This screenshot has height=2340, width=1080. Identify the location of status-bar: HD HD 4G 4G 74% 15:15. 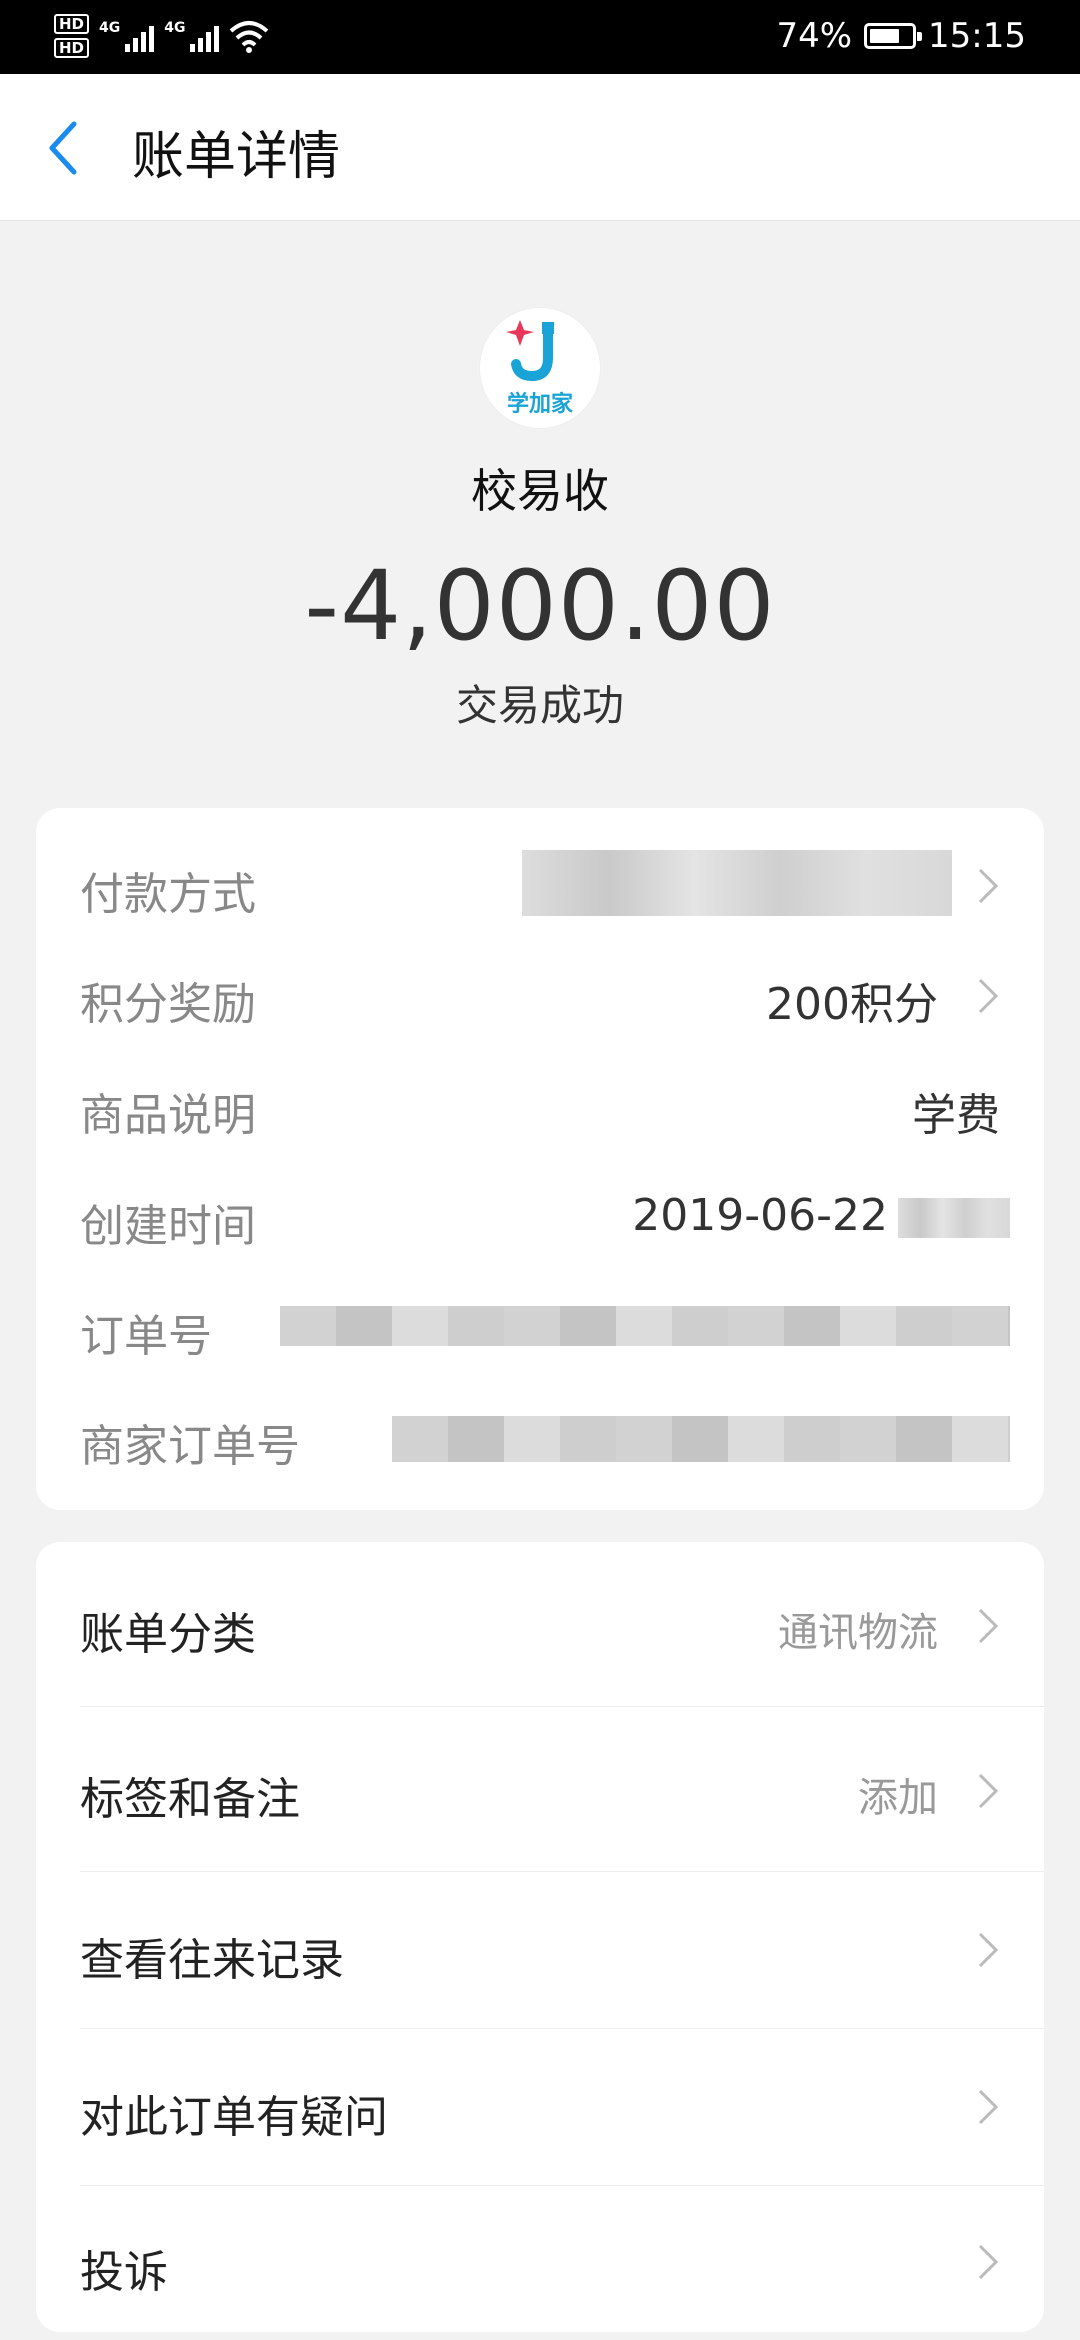
(540, 37).